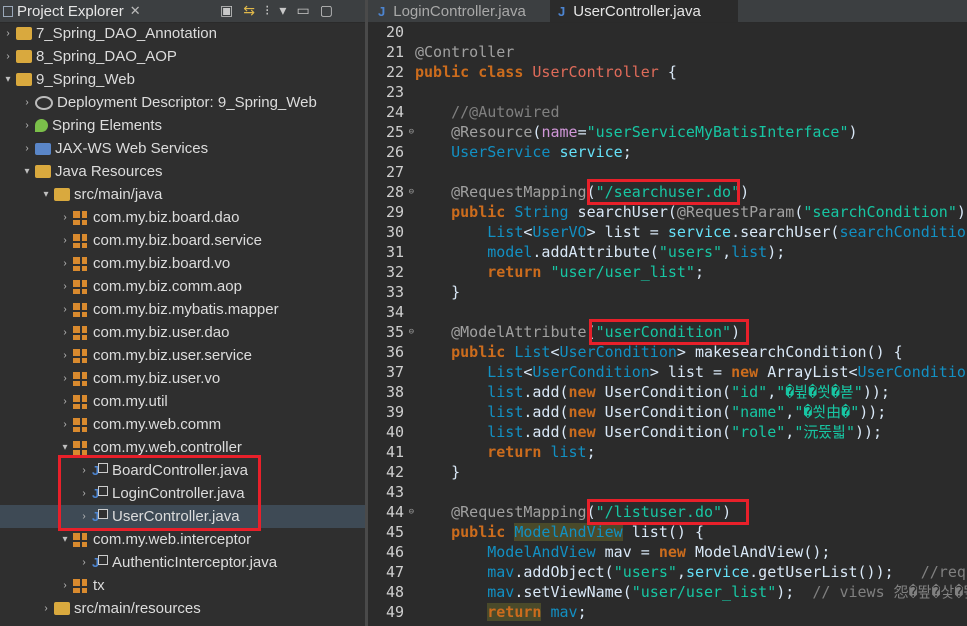 This screenshot has width=967, height=626. I want to click on minimize-icon: ▭, so click(302, 10).